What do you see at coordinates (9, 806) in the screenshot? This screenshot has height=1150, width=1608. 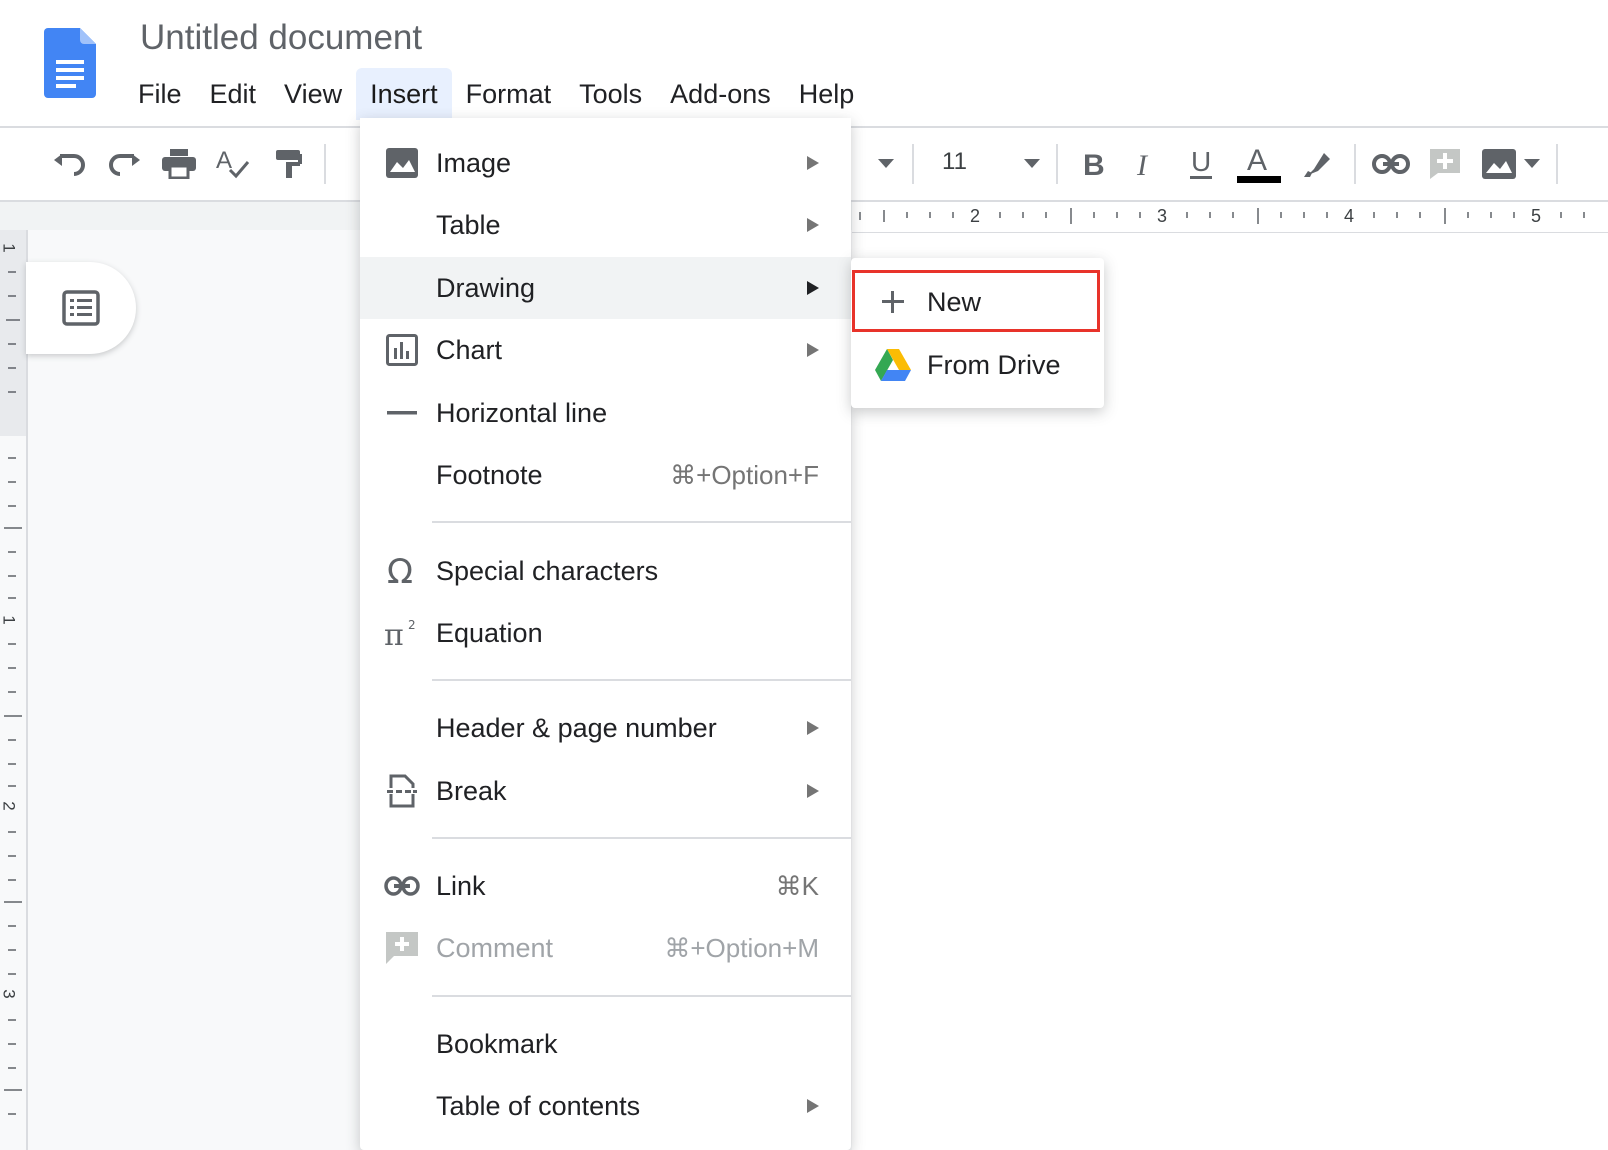 I see `vertical-ruler-number: 2` at bounding box center [9, 806].